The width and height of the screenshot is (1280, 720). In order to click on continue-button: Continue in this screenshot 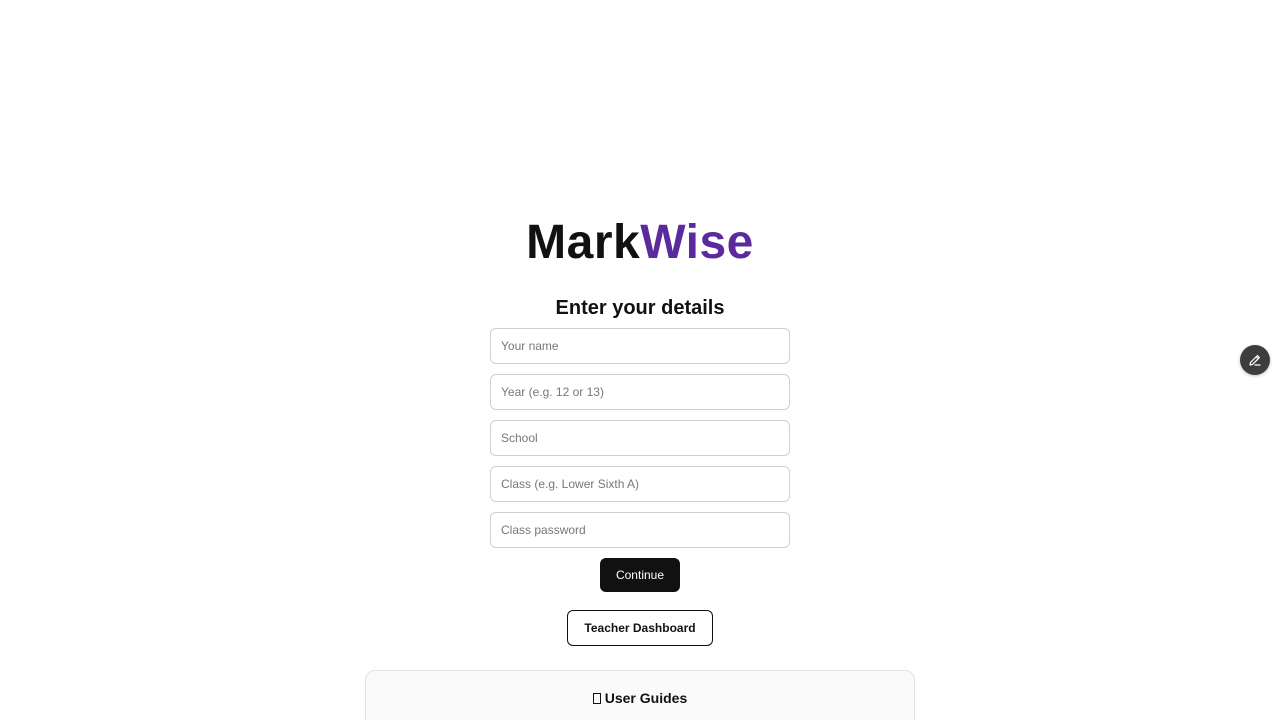, I will do `click(640, 575)`.